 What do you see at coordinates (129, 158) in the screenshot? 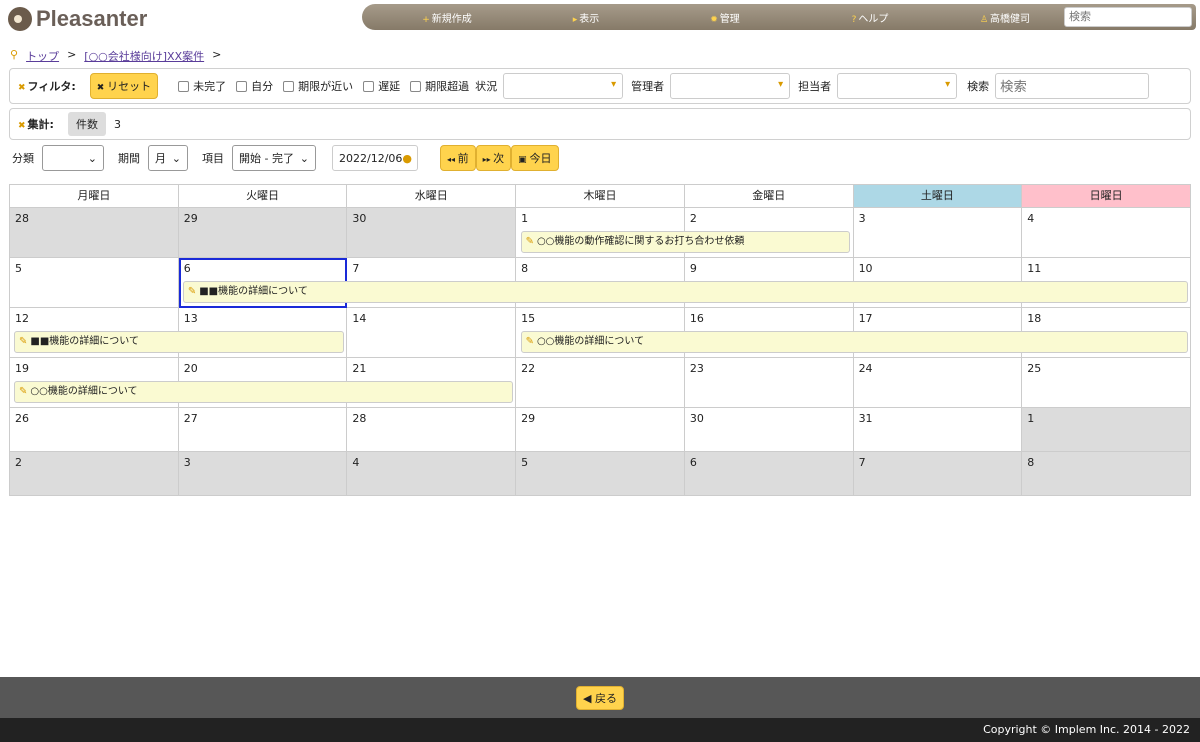
I see `period-label: 期間` at bounding box center [129, 158].